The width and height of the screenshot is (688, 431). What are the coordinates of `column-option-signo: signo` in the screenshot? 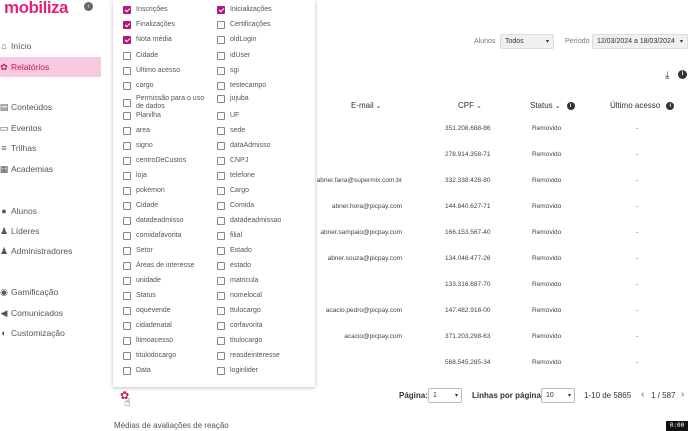 It's located at (167, 146).